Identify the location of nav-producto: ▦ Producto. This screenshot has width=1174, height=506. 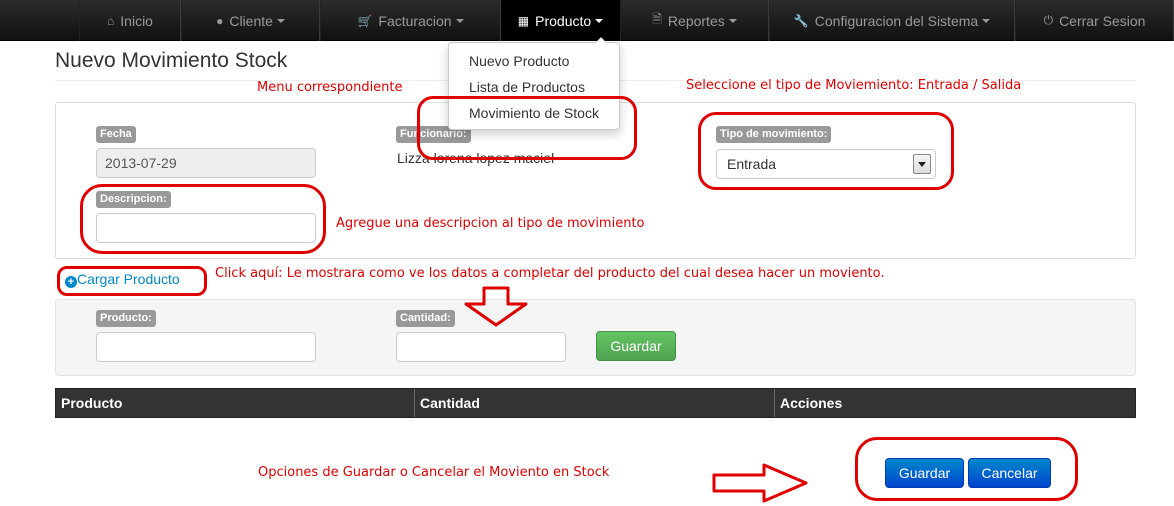
(560, 20).